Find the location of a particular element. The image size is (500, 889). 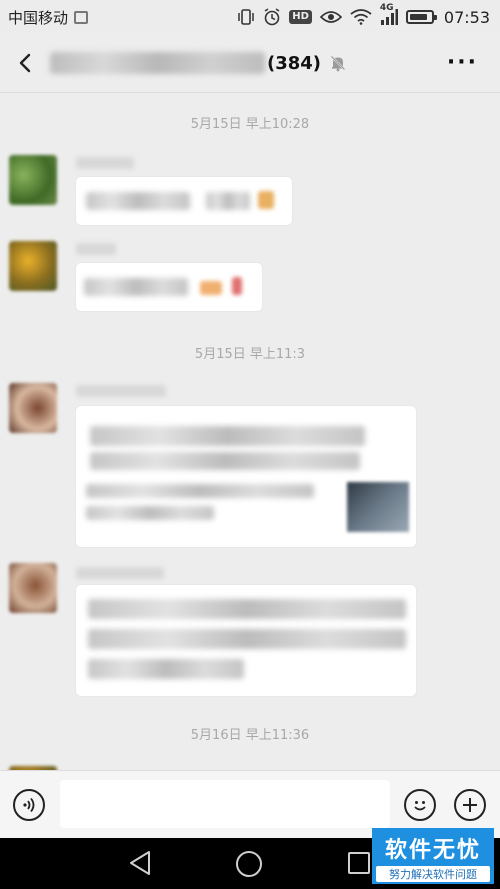

eye-comfort-icon is located at coordinates (330, 17).